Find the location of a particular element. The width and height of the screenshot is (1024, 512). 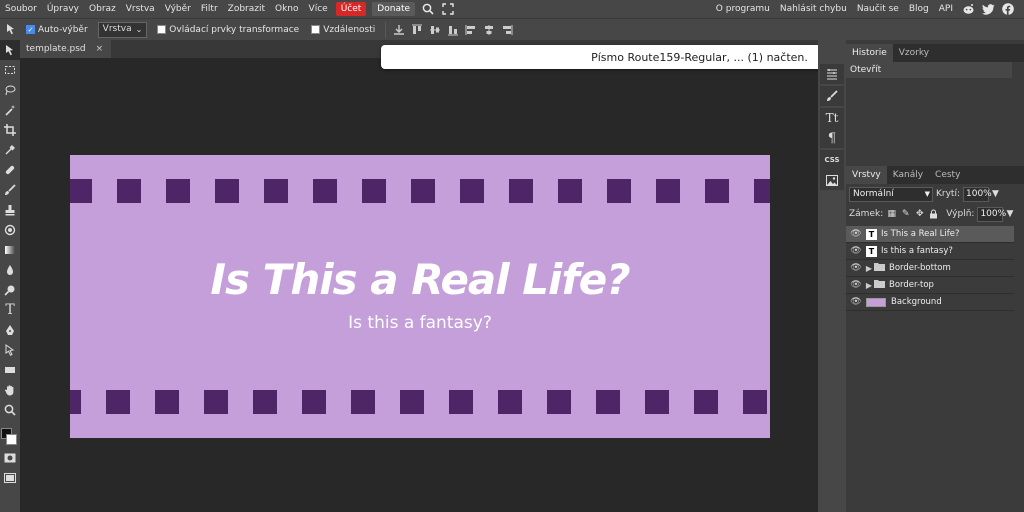

donate-button: Donate is located at coordinates (394, 9).